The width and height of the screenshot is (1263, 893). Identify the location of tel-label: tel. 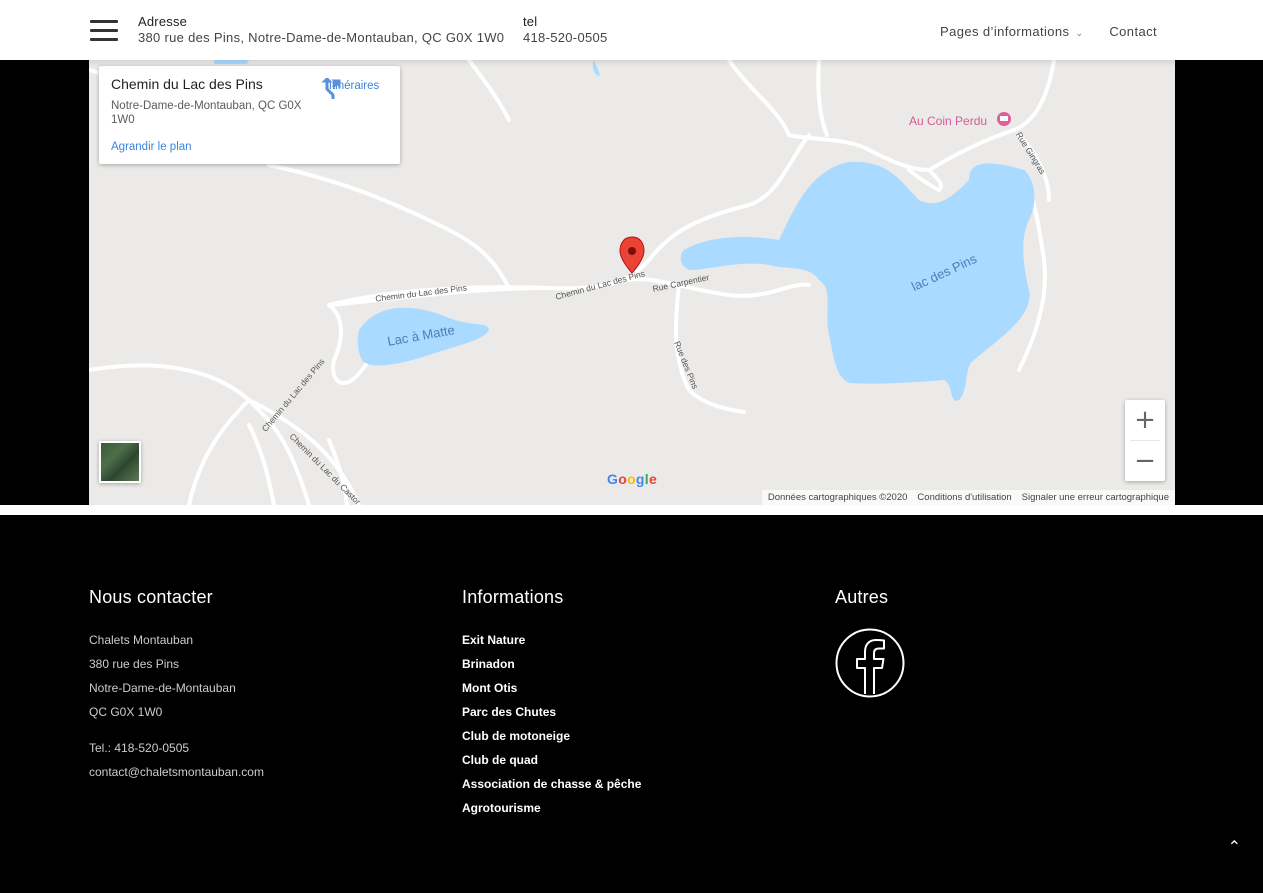
(530, 21).